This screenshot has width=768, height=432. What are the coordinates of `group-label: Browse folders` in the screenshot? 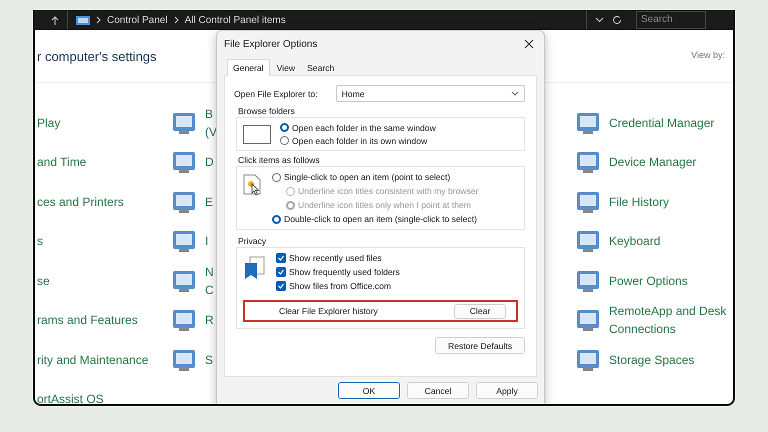 It's located at (267, 111).